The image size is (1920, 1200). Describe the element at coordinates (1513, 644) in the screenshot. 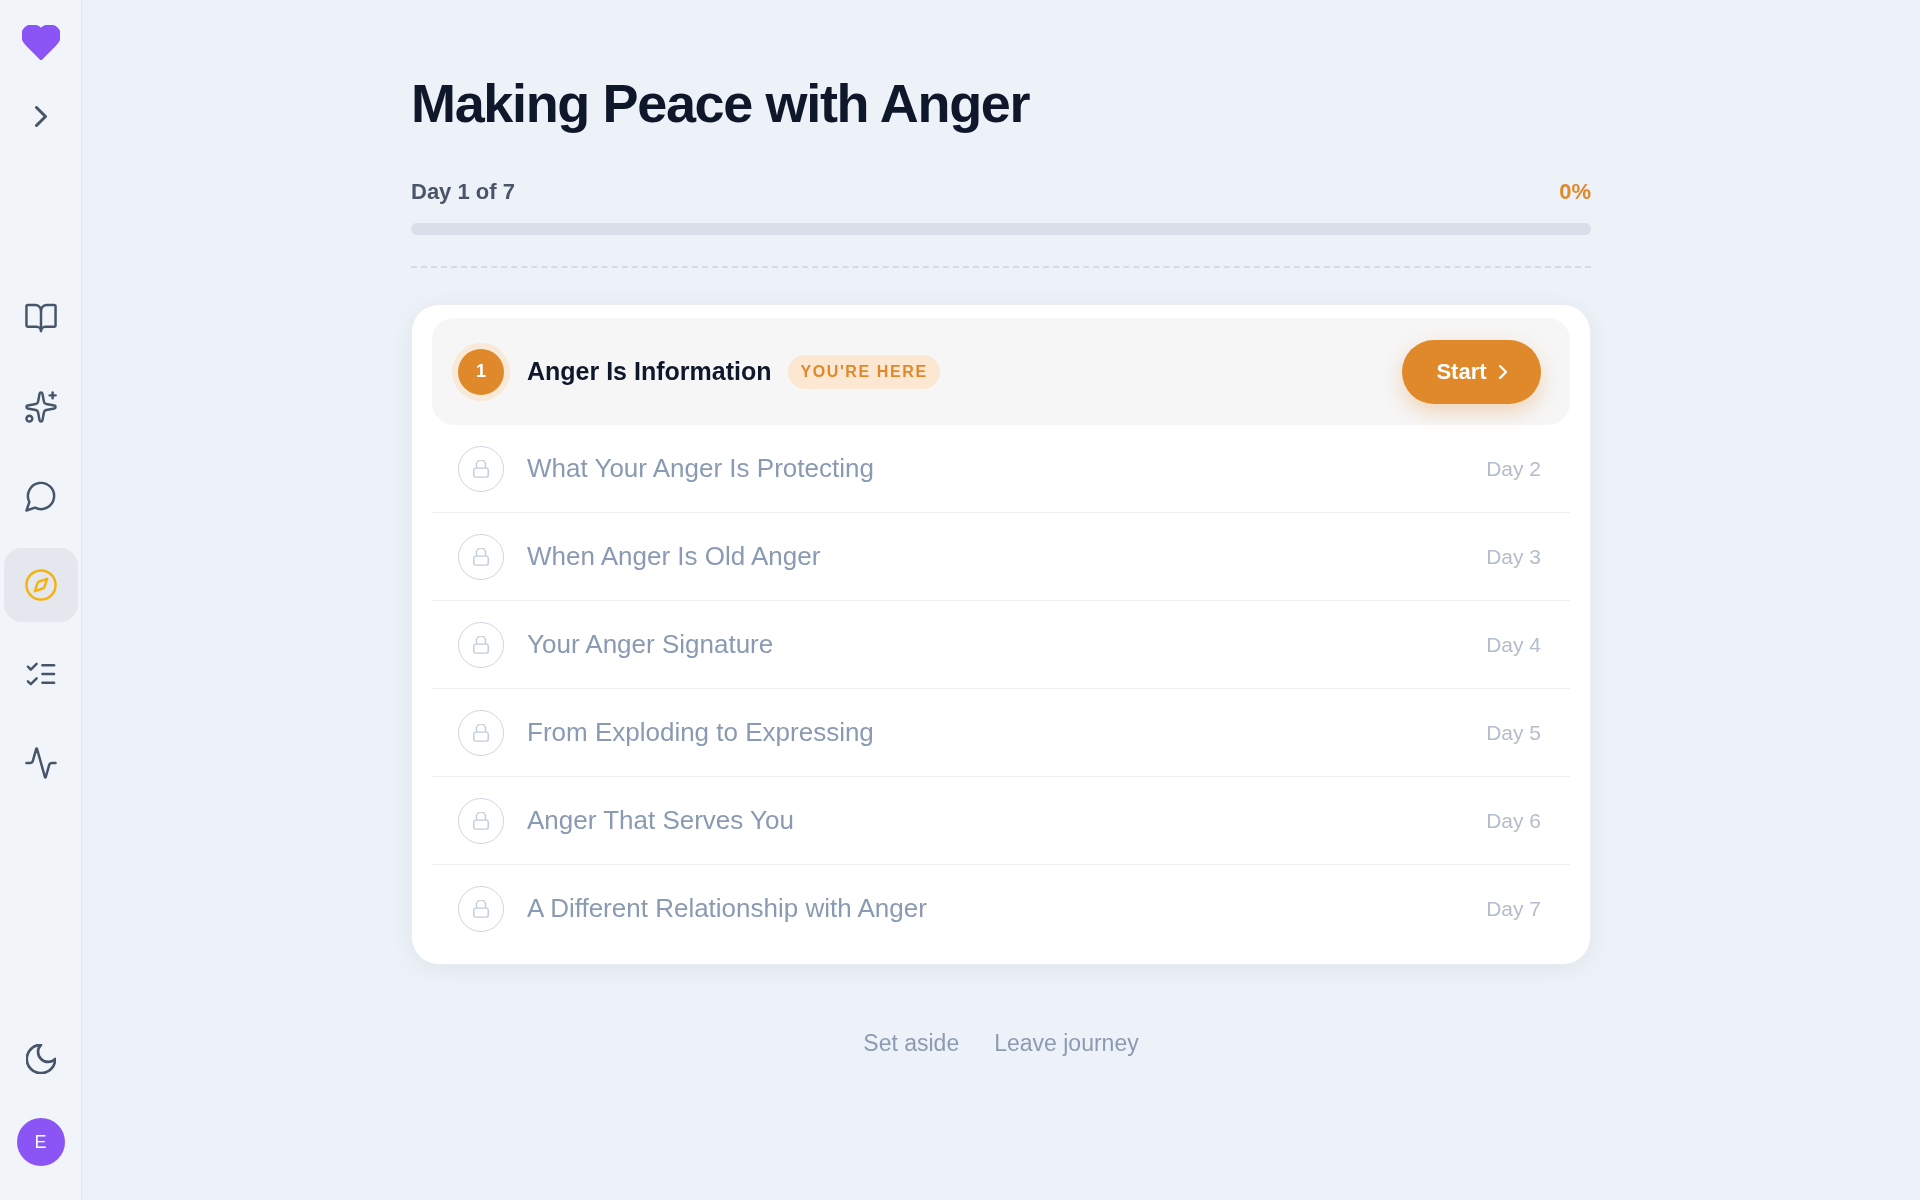

I see `lesson-day: Day 4` at that location.